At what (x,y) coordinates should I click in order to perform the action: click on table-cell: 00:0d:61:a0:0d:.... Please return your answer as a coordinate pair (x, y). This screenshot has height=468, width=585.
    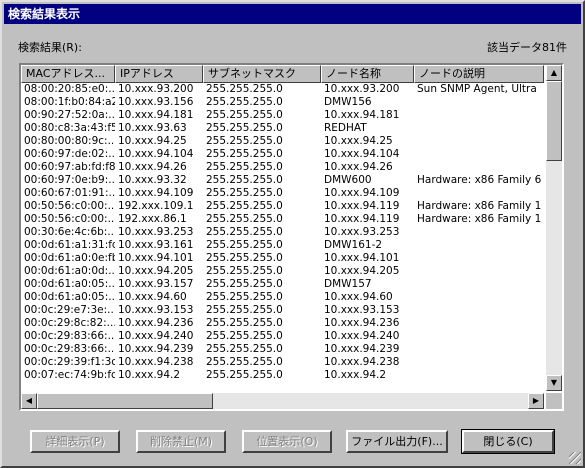
    Looking at the image, I should click on (69, 271).